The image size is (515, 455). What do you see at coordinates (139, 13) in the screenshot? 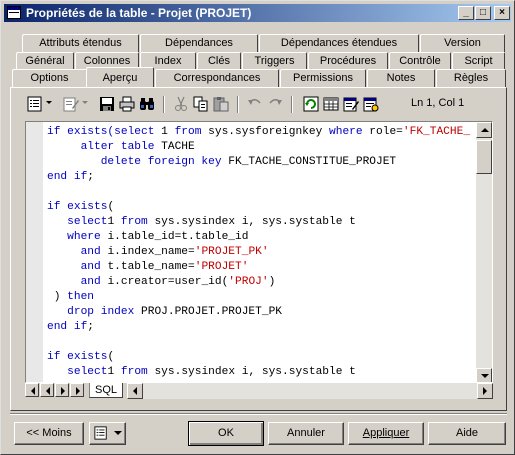
I see `window-title: Propriétés de la table - Projet (PROJET)` at bounding box center [139, 13].